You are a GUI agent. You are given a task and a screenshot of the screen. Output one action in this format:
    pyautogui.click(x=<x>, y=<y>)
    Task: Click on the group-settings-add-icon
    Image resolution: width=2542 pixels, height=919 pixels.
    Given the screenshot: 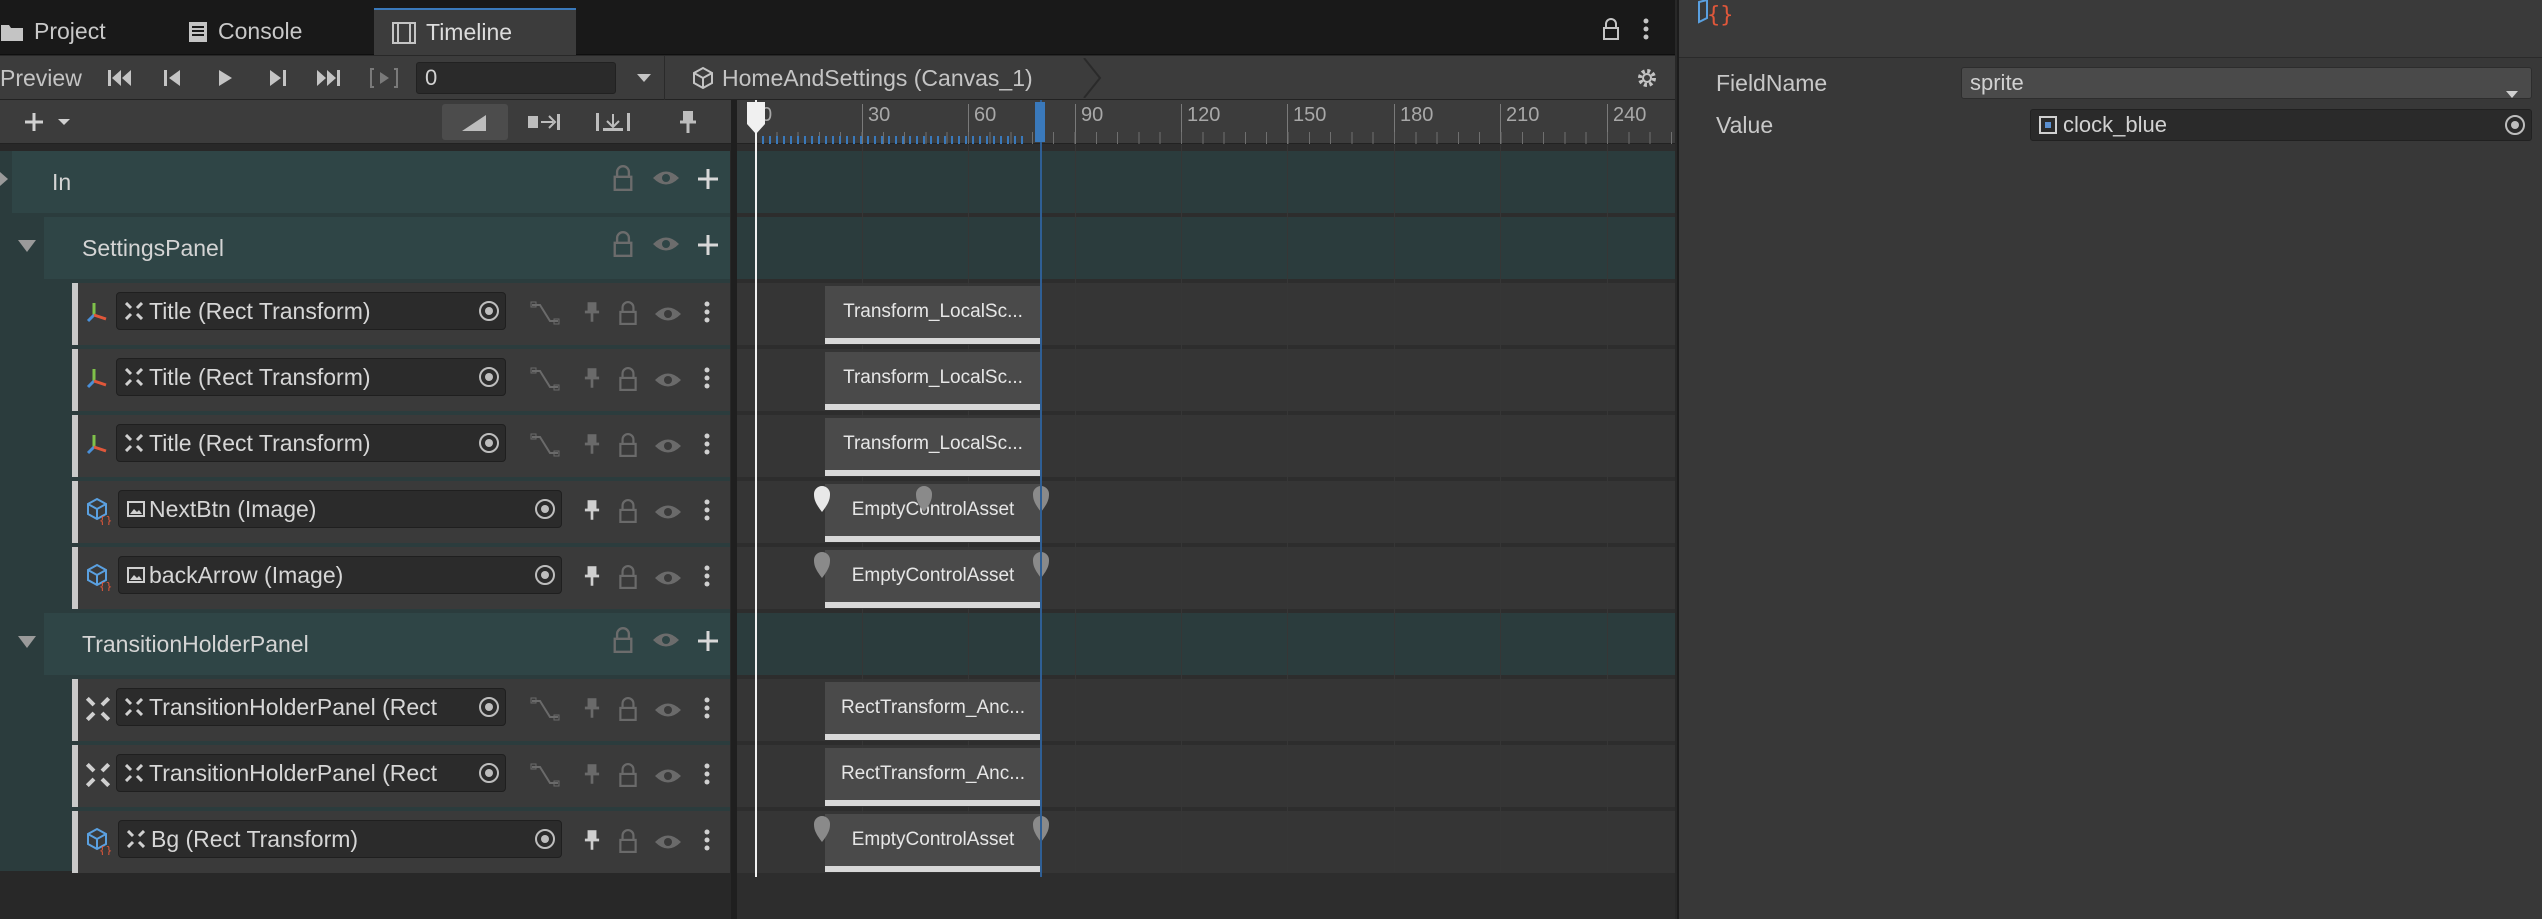 What is the action you would take?
    pyautogui.click(x=708, y=248)
    